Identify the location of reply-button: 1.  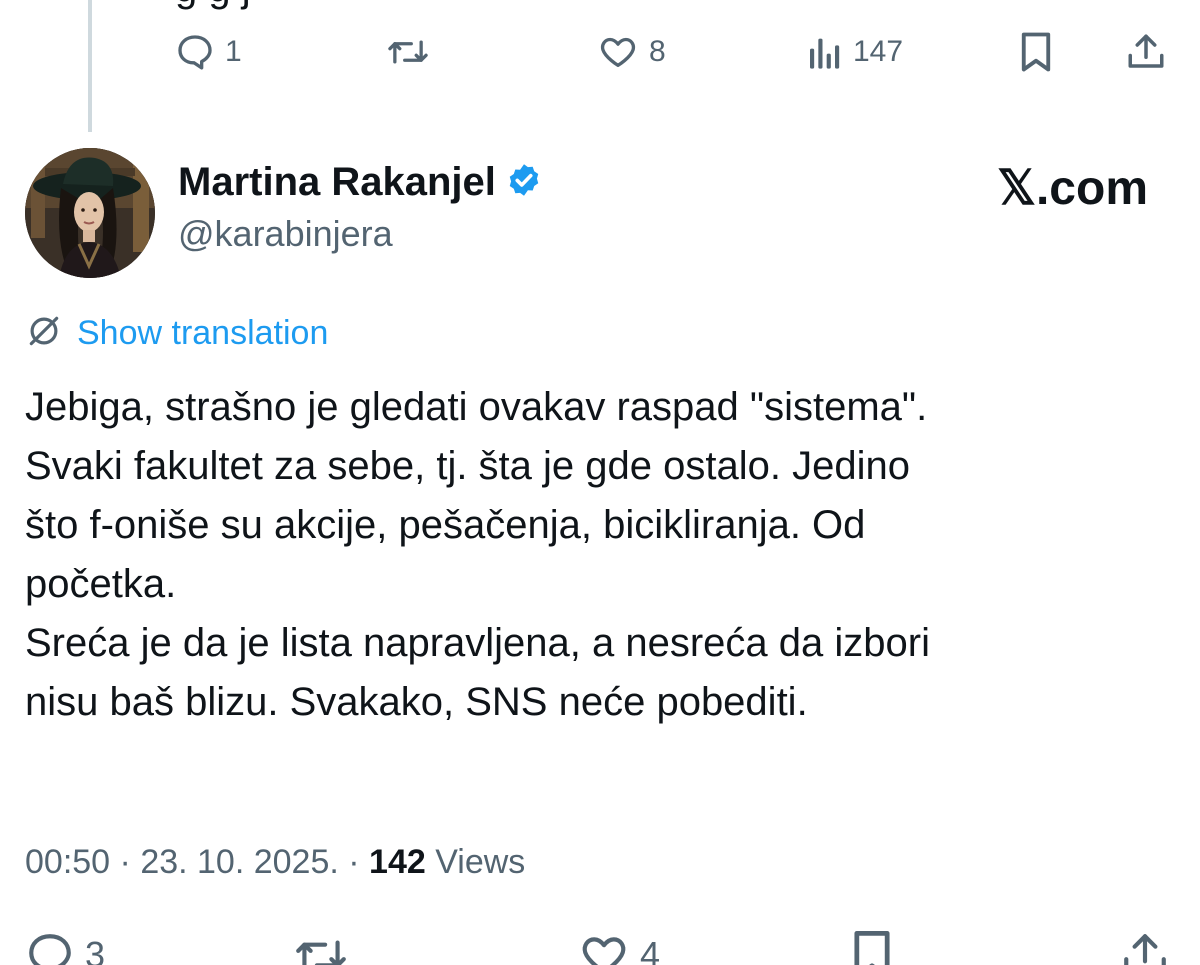
(208, 52).